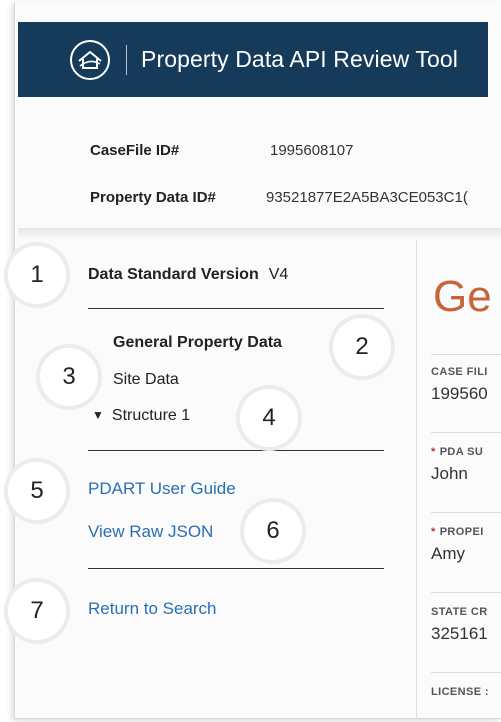  I want to click on field-label: LICENSE :, so click(460, 692).